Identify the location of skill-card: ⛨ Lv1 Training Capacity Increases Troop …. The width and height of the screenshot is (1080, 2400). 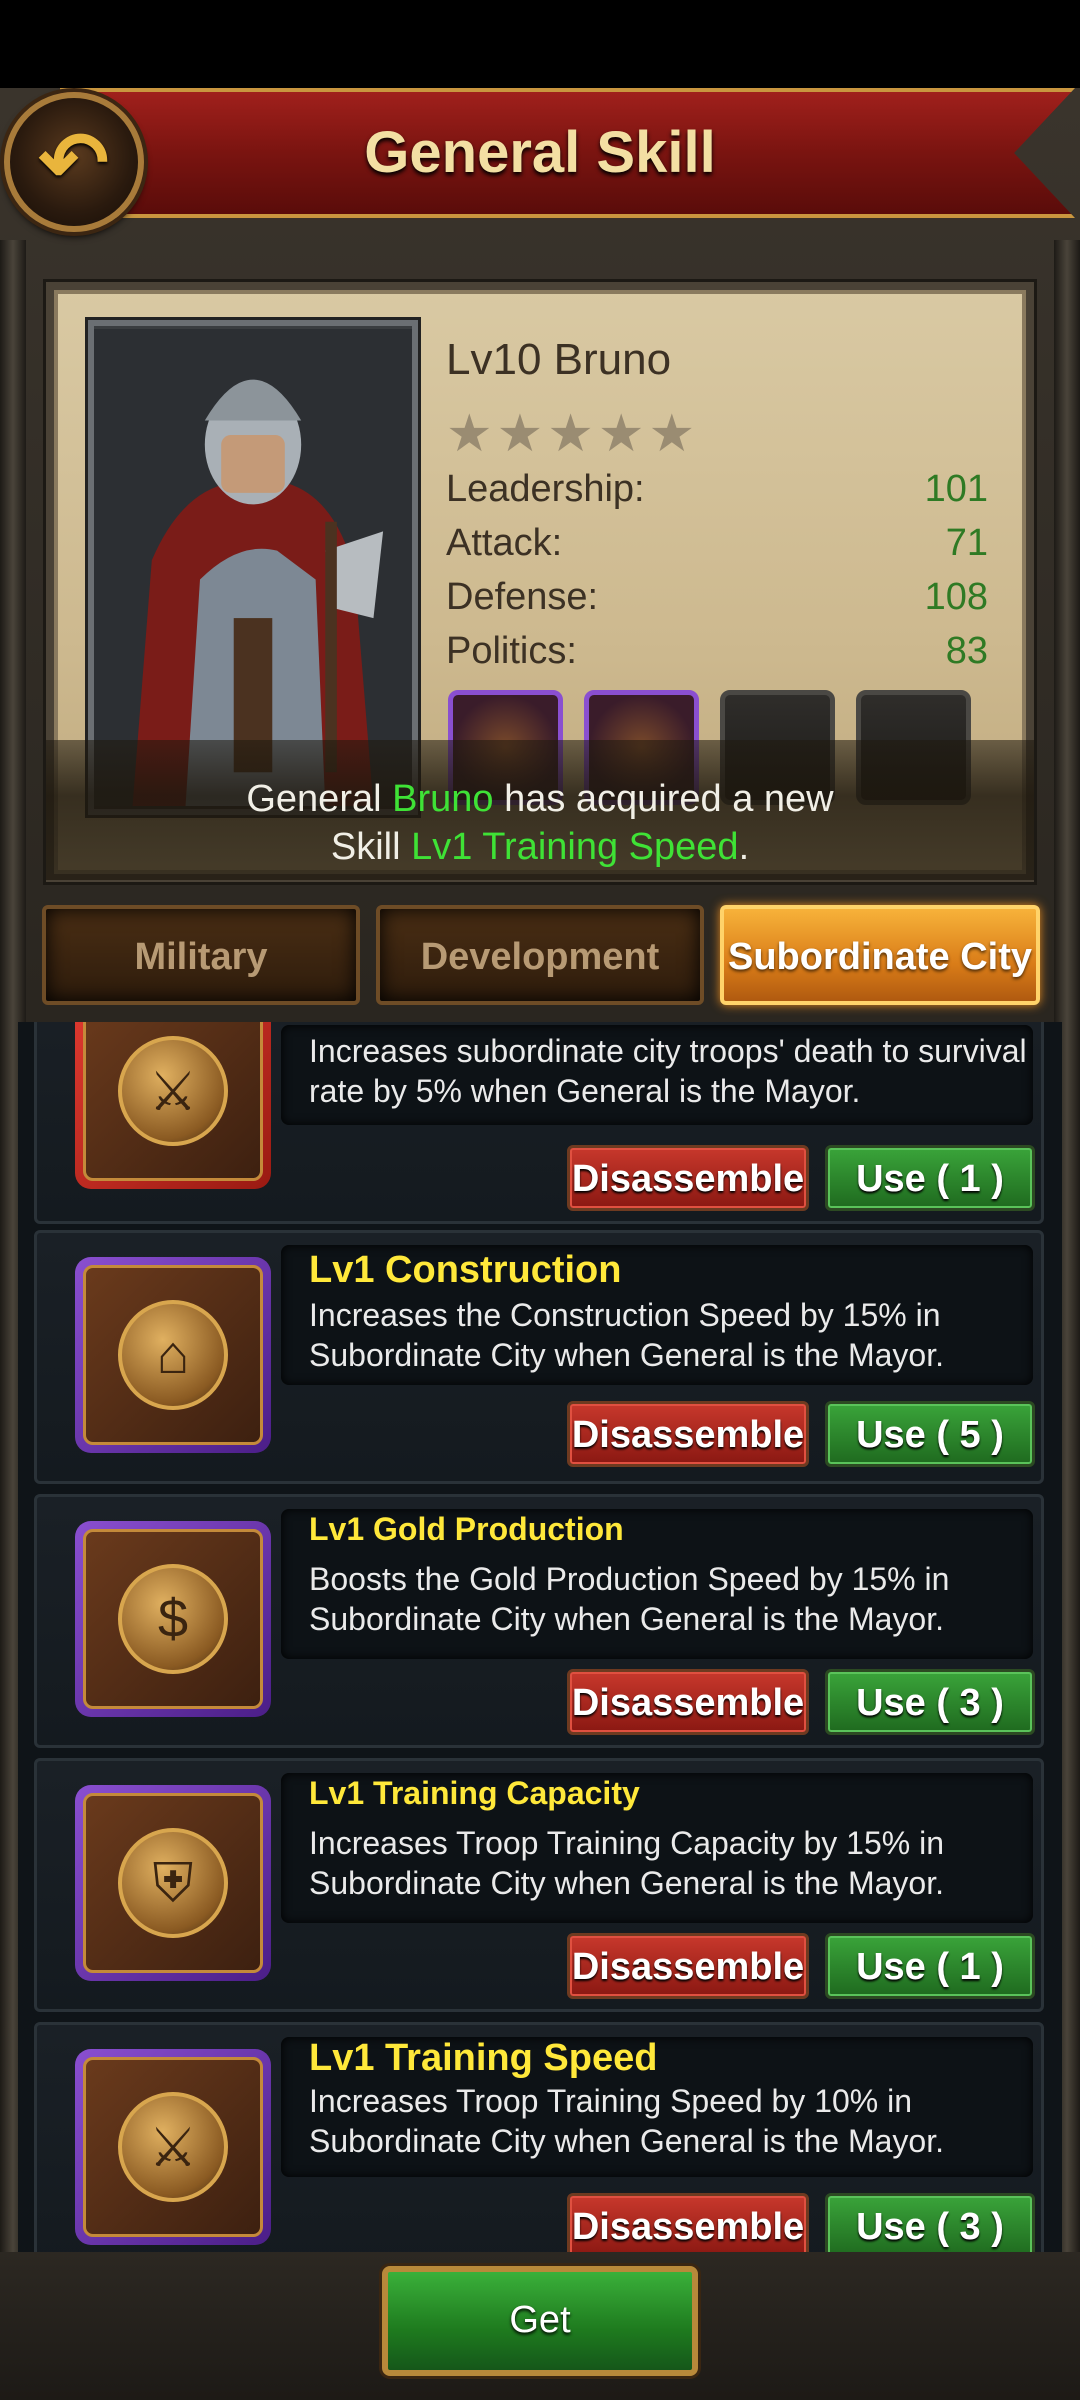
(539, 1885).